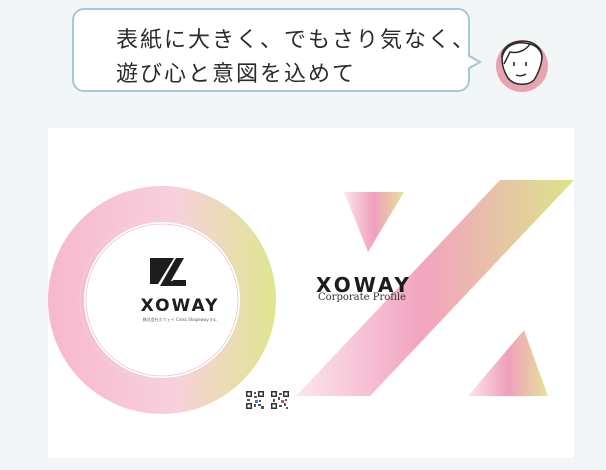 The width and height of the screenshot is (606, 470). I want to click on bubble-text-line-1: 表紙に大きく、でもさり気なく、, so click(296, 40).